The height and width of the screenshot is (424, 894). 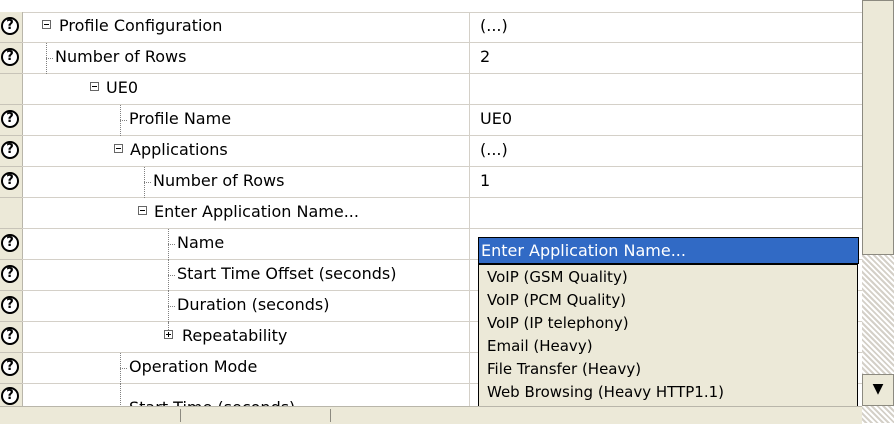 What do you see at coordinates (485, 180) in the screenshot?
I see `attribute-value: 1` at bounding box center [485, 180].